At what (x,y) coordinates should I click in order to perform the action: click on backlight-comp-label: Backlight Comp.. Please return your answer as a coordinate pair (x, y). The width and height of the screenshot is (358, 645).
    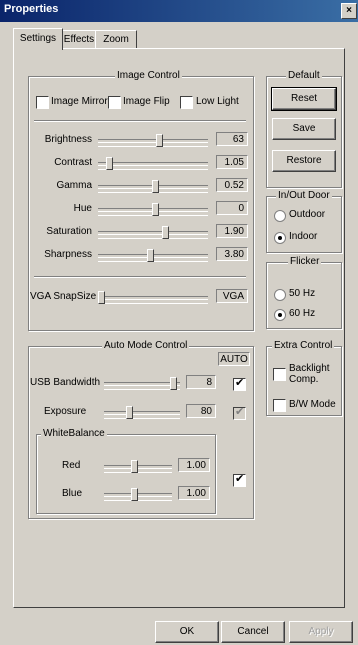
    Looking at the image, I should click on (309, 374).